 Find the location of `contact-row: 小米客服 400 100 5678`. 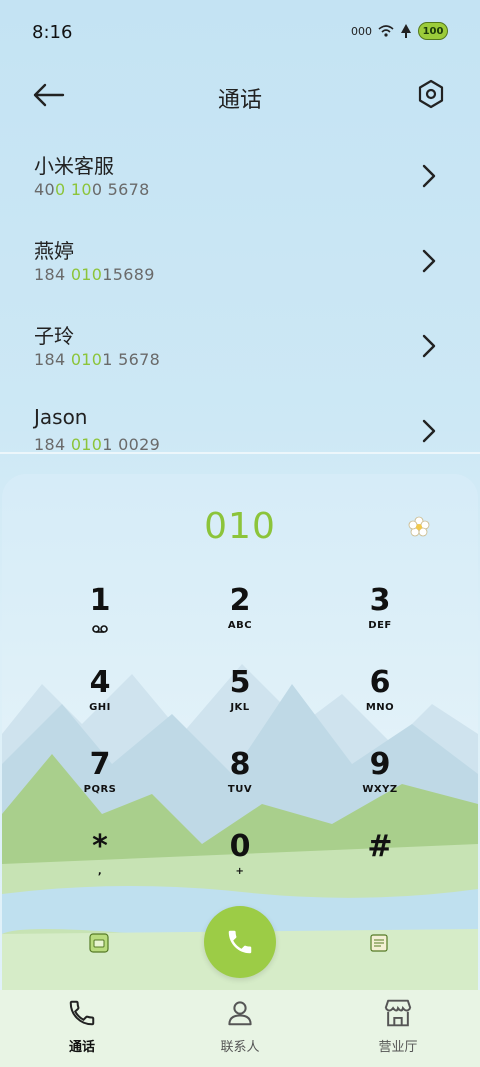

contact-row: 小米客服 400 100 5678 is located at coordinates (240, 178).